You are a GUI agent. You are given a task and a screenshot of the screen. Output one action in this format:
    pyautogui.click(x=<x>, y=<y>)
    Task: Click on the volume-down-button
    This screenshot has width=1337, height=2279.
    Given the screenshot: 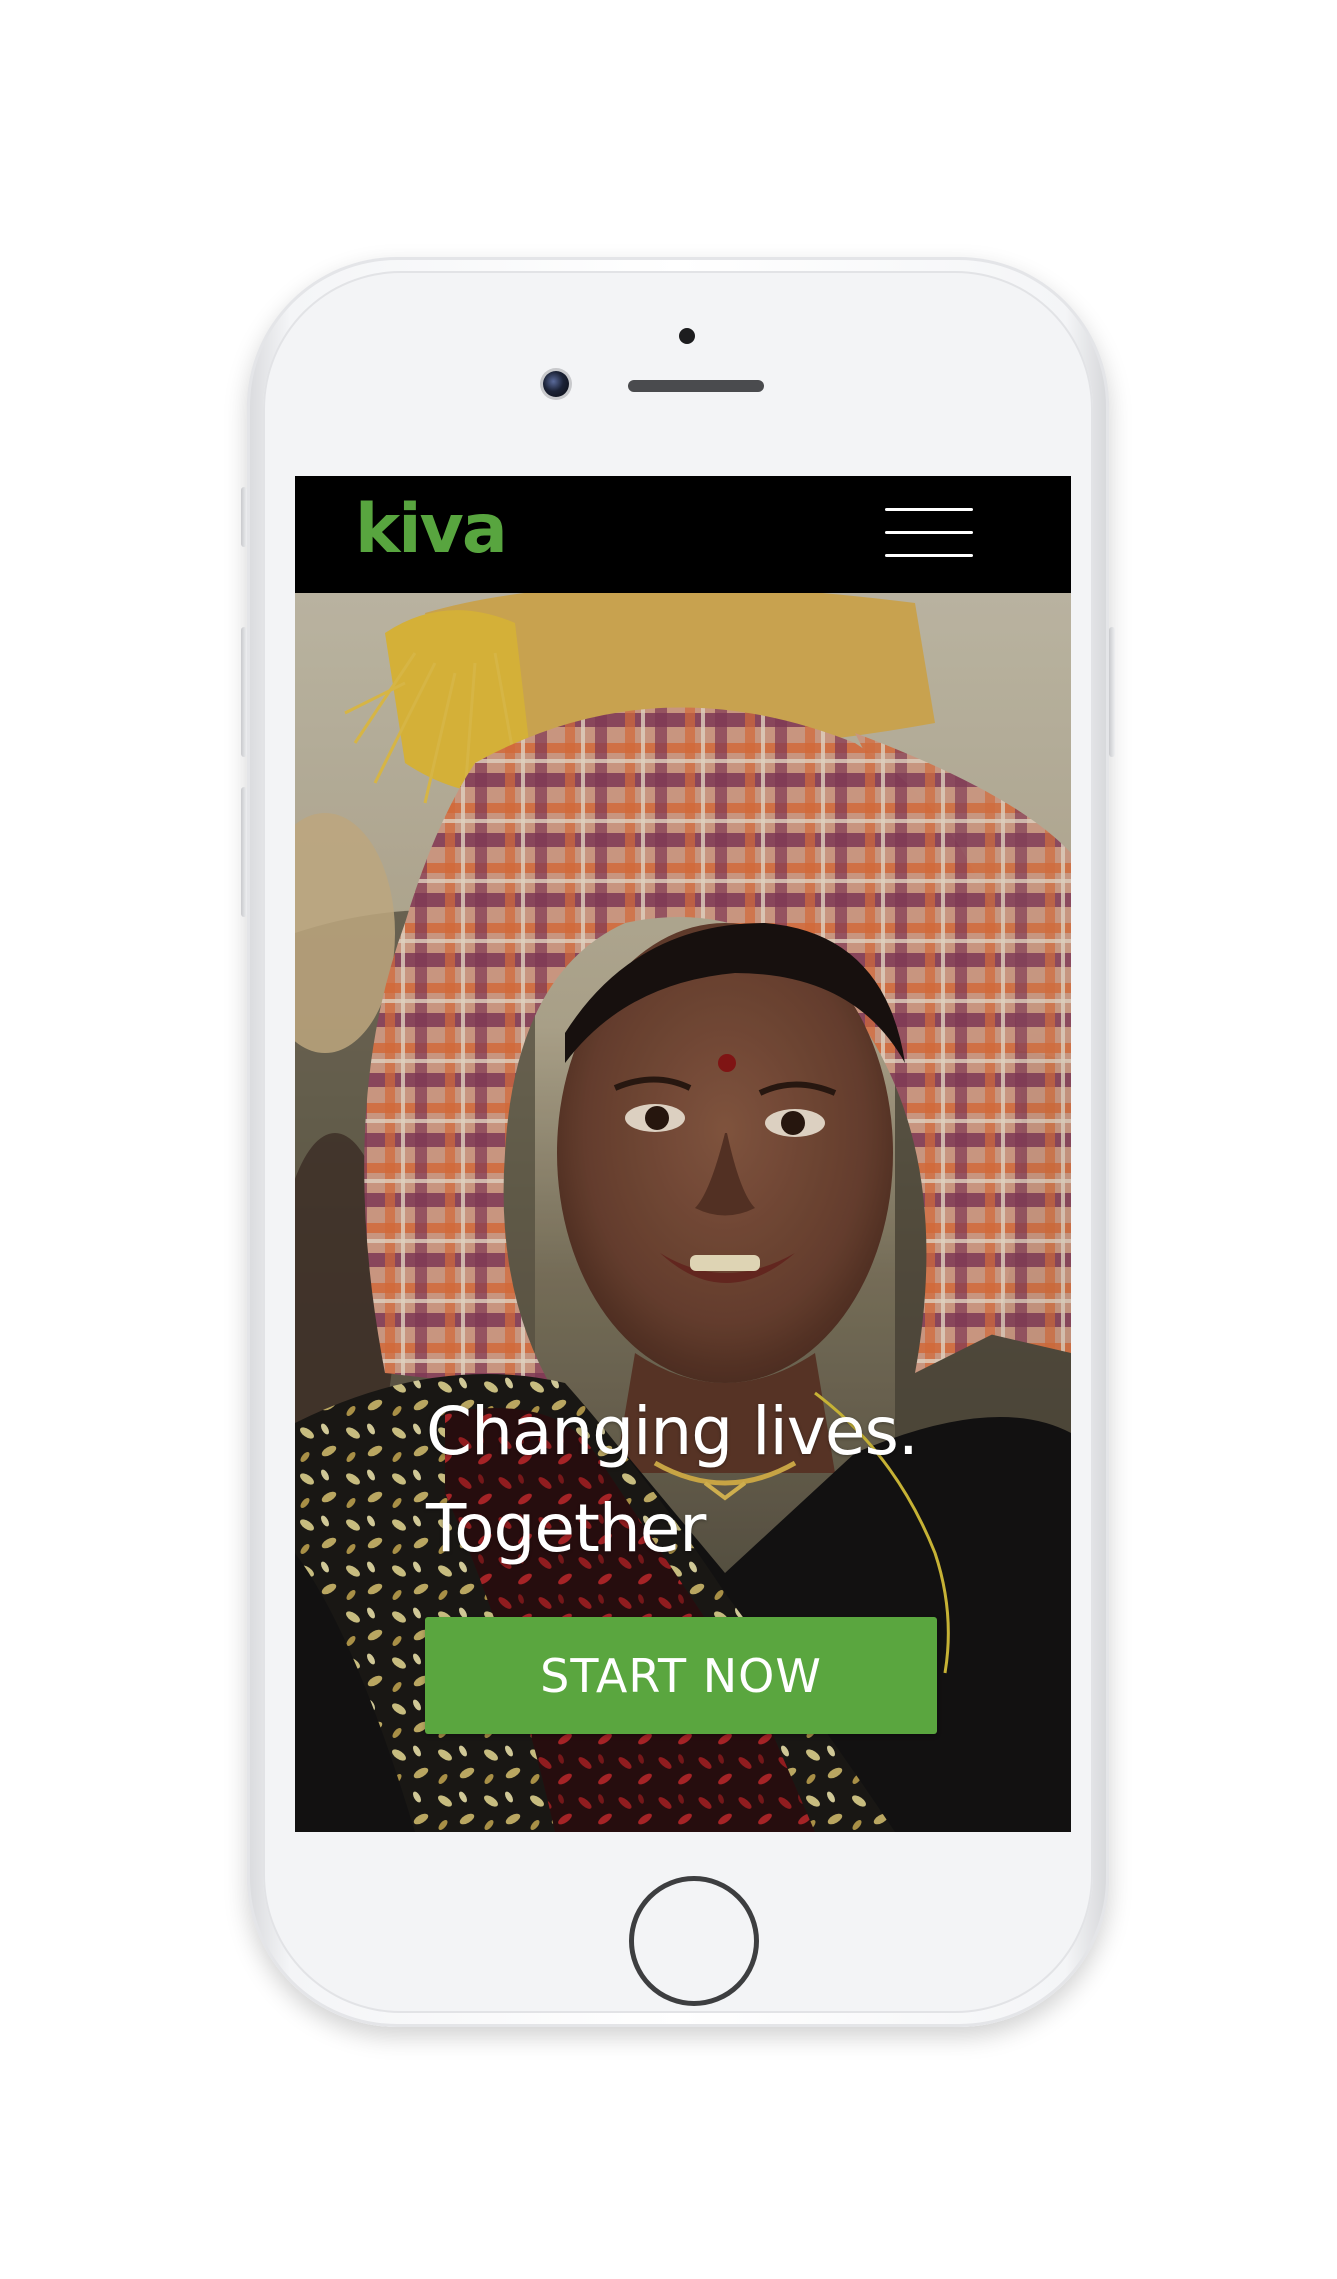 What is the action you would take?
    pyautogui.click(x=244, y=852)
    